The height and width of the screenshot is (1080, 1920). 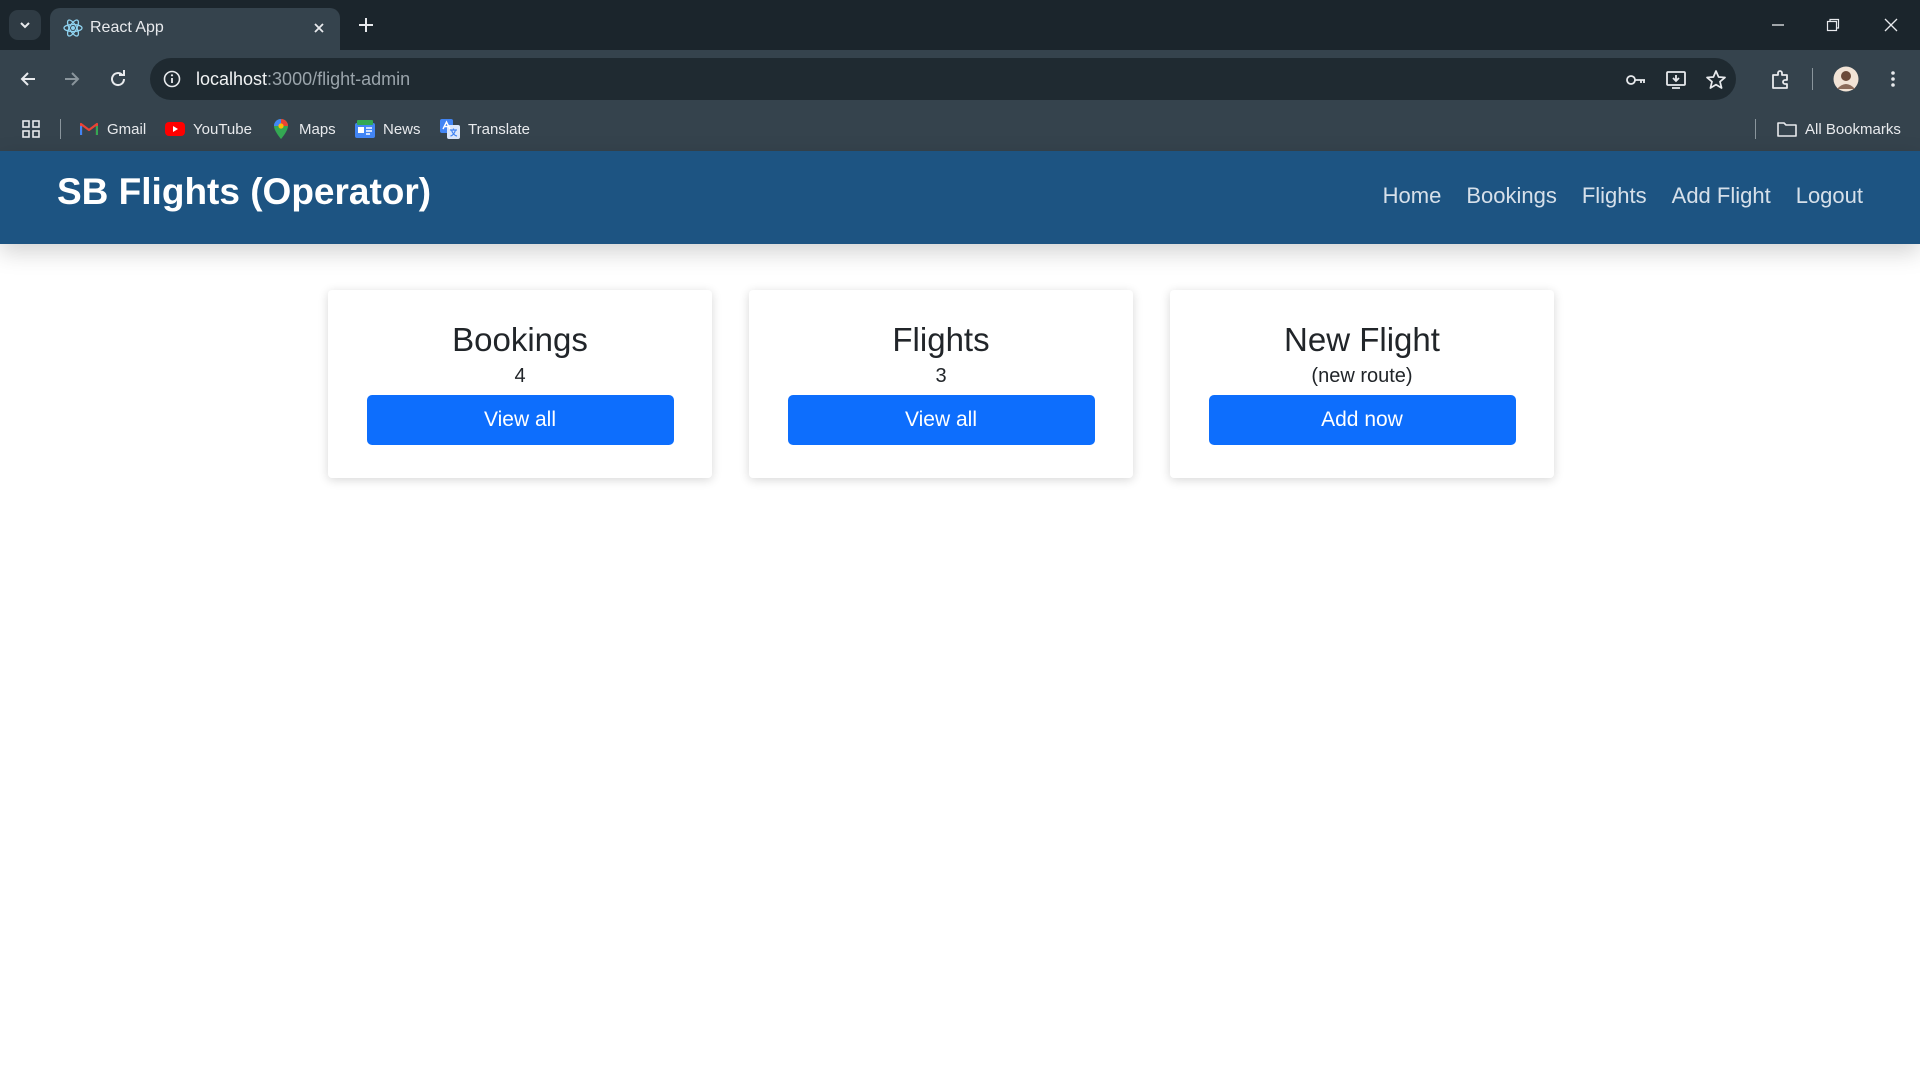 What do you see at coordinates (450, 129) in the screenshot?
I see `translate-icon` at bounding box center [450, 129].